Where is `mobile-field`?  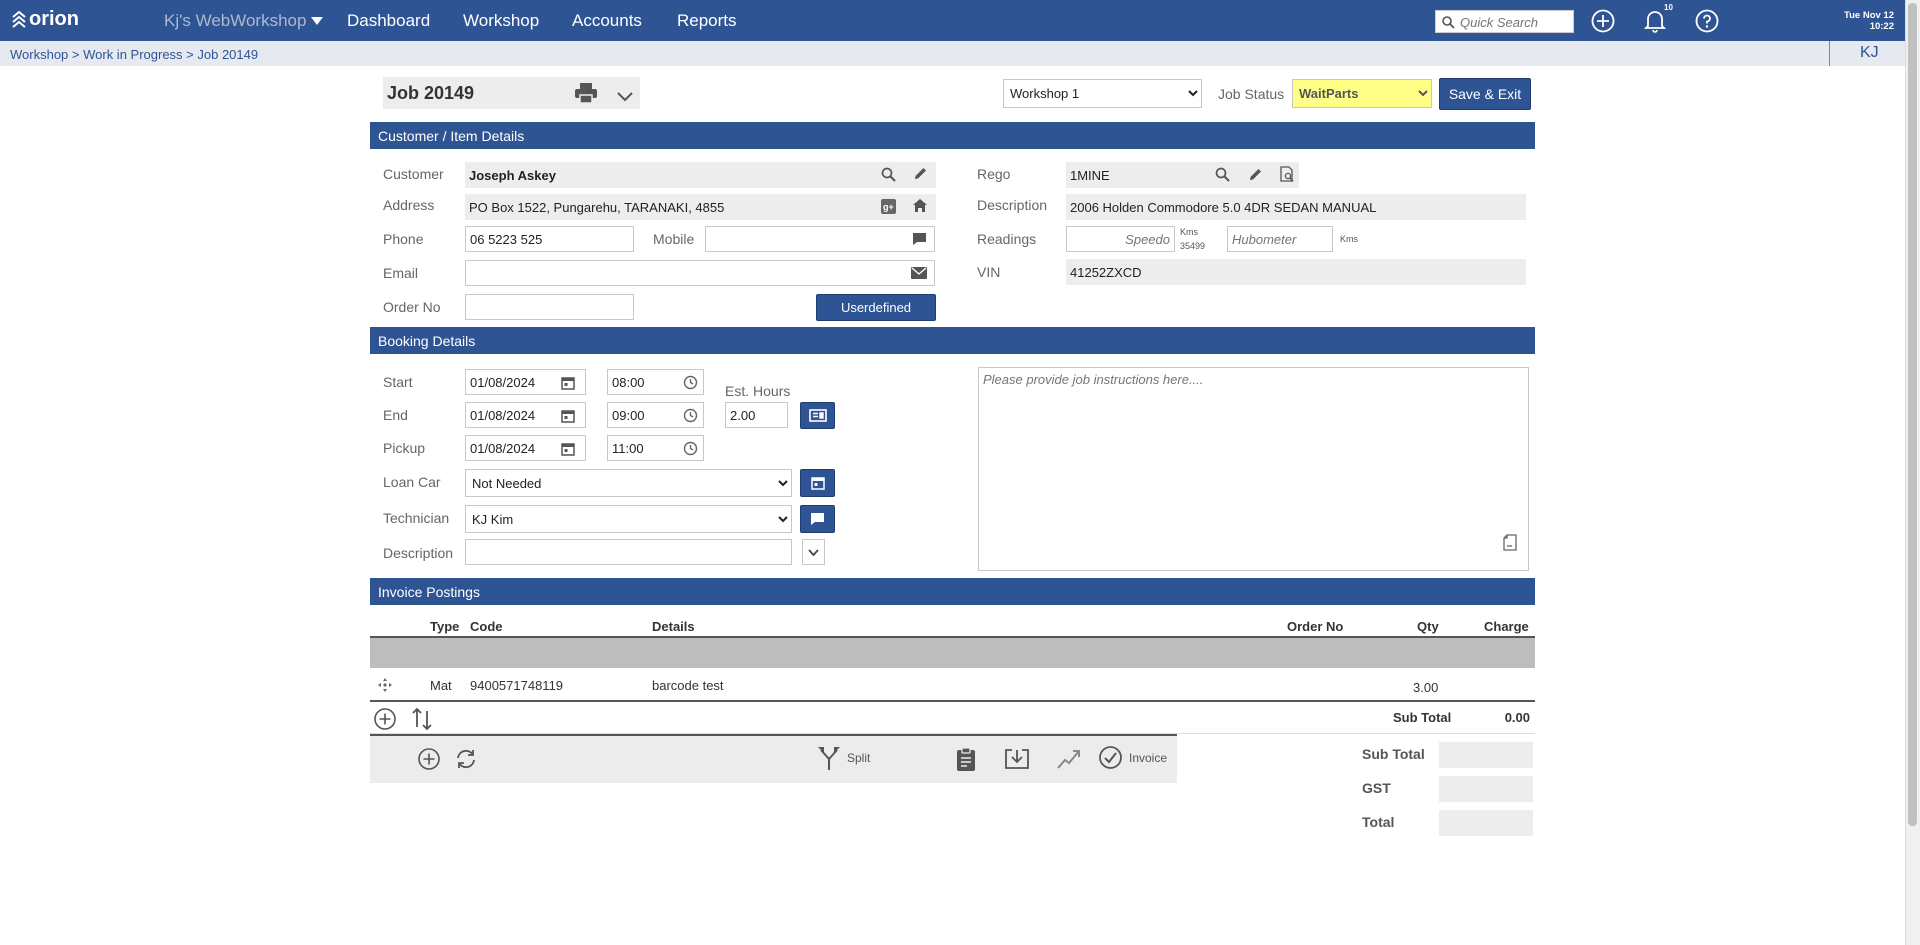
mobile-field is located at coordinates (820, 239).